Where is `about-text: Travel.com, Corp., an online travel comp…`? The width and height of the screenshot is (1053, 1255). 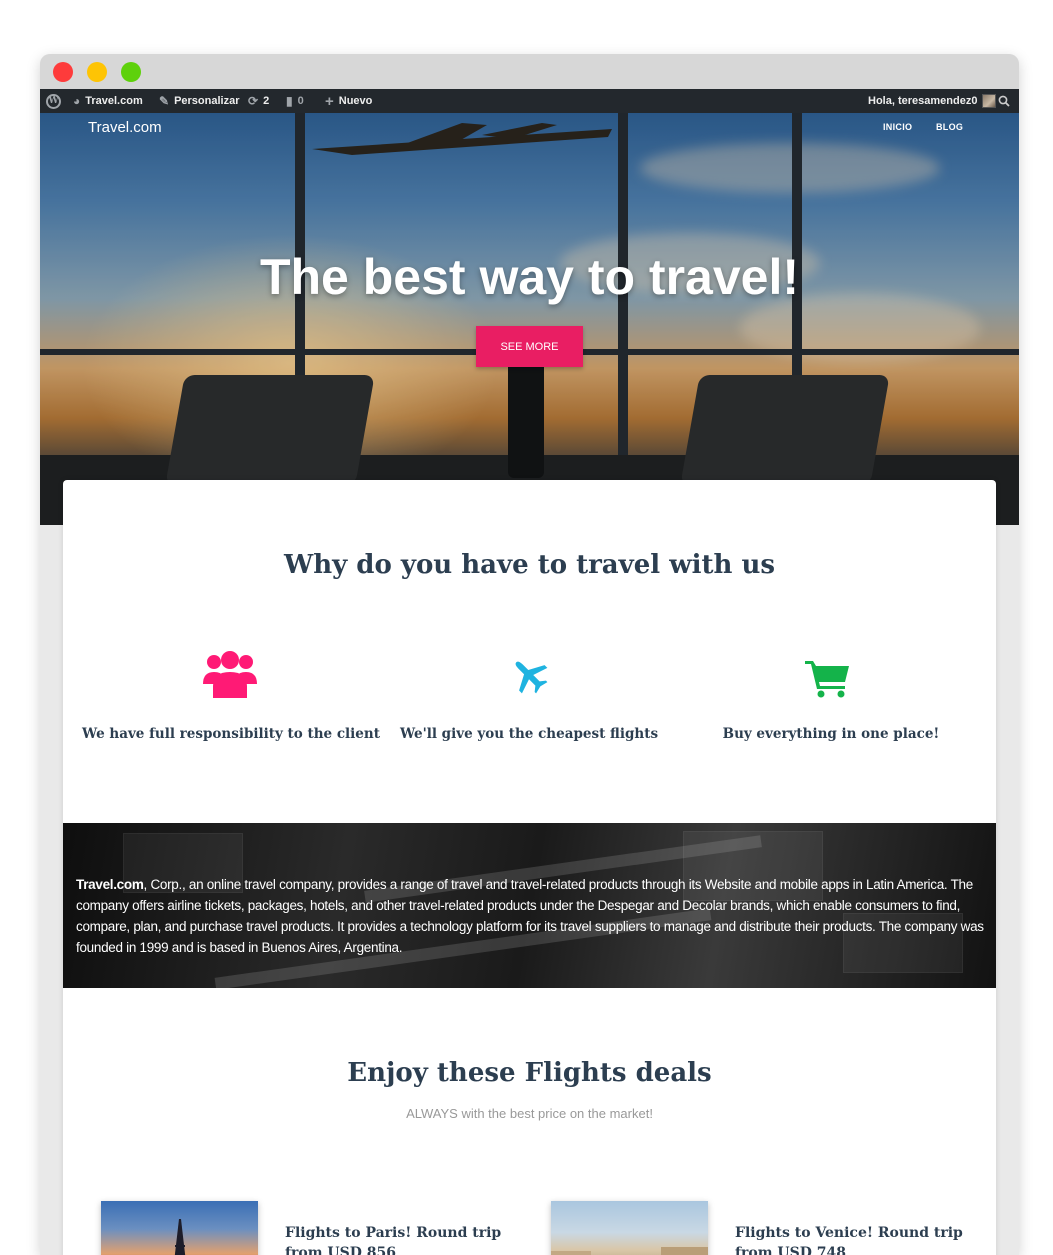
about-text: Travel.com, Corp., an online travel comp… is located at coordinates (531, 916).